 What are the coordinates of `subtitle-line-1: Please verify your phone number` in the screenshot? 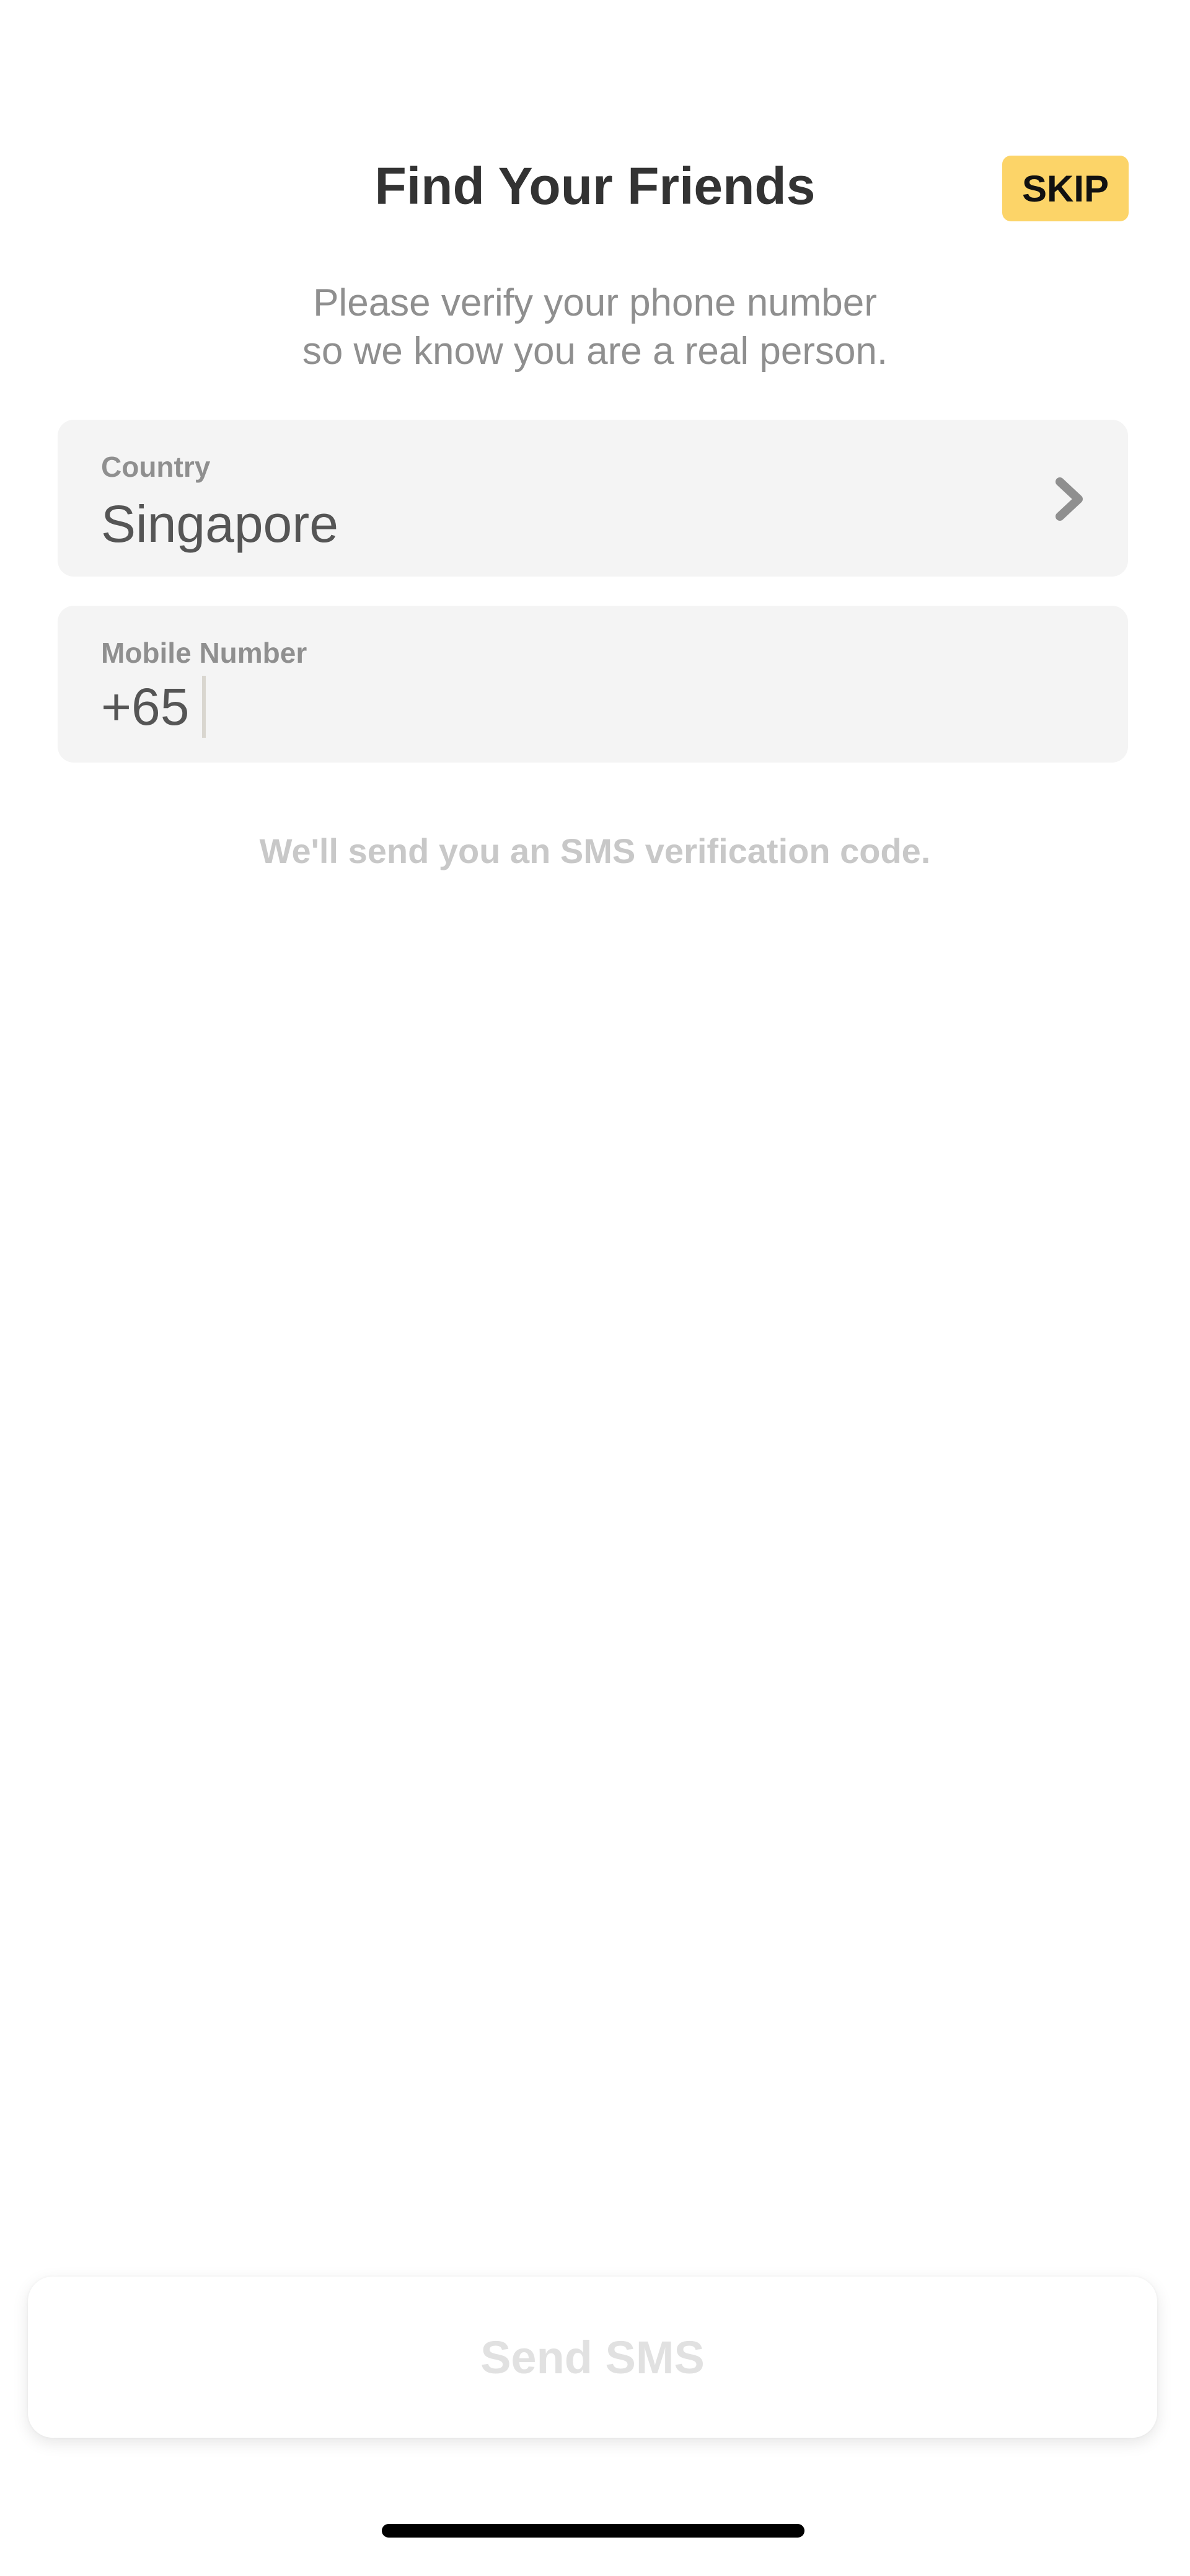 It's located at (595, 302).